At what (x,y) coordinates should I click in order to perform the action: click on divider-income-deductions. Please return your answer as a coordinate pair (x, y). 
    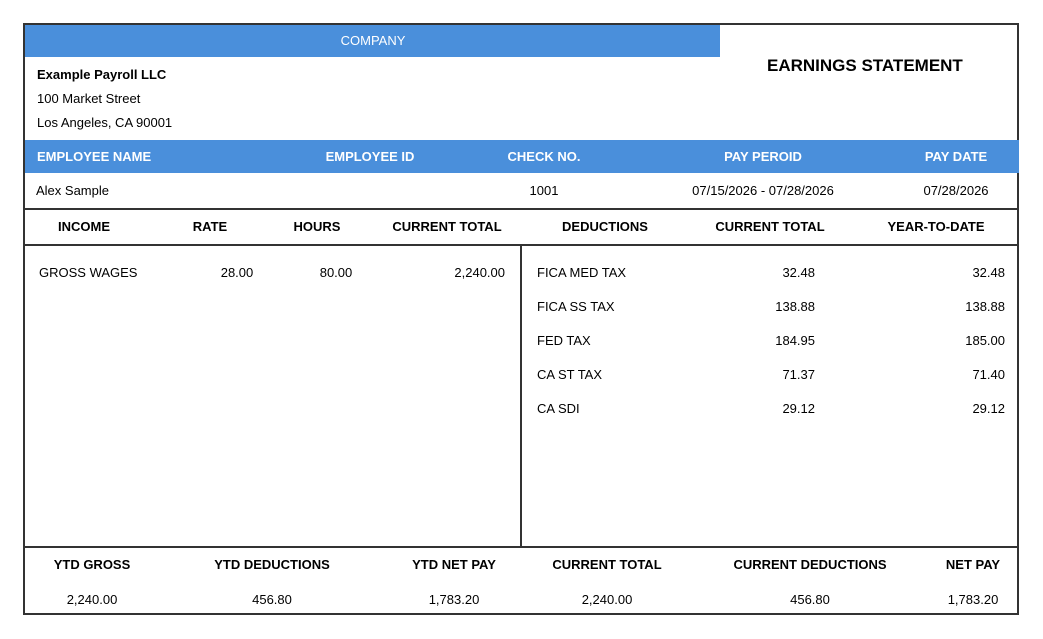
    Looking at the image, I should click on (521, 395).